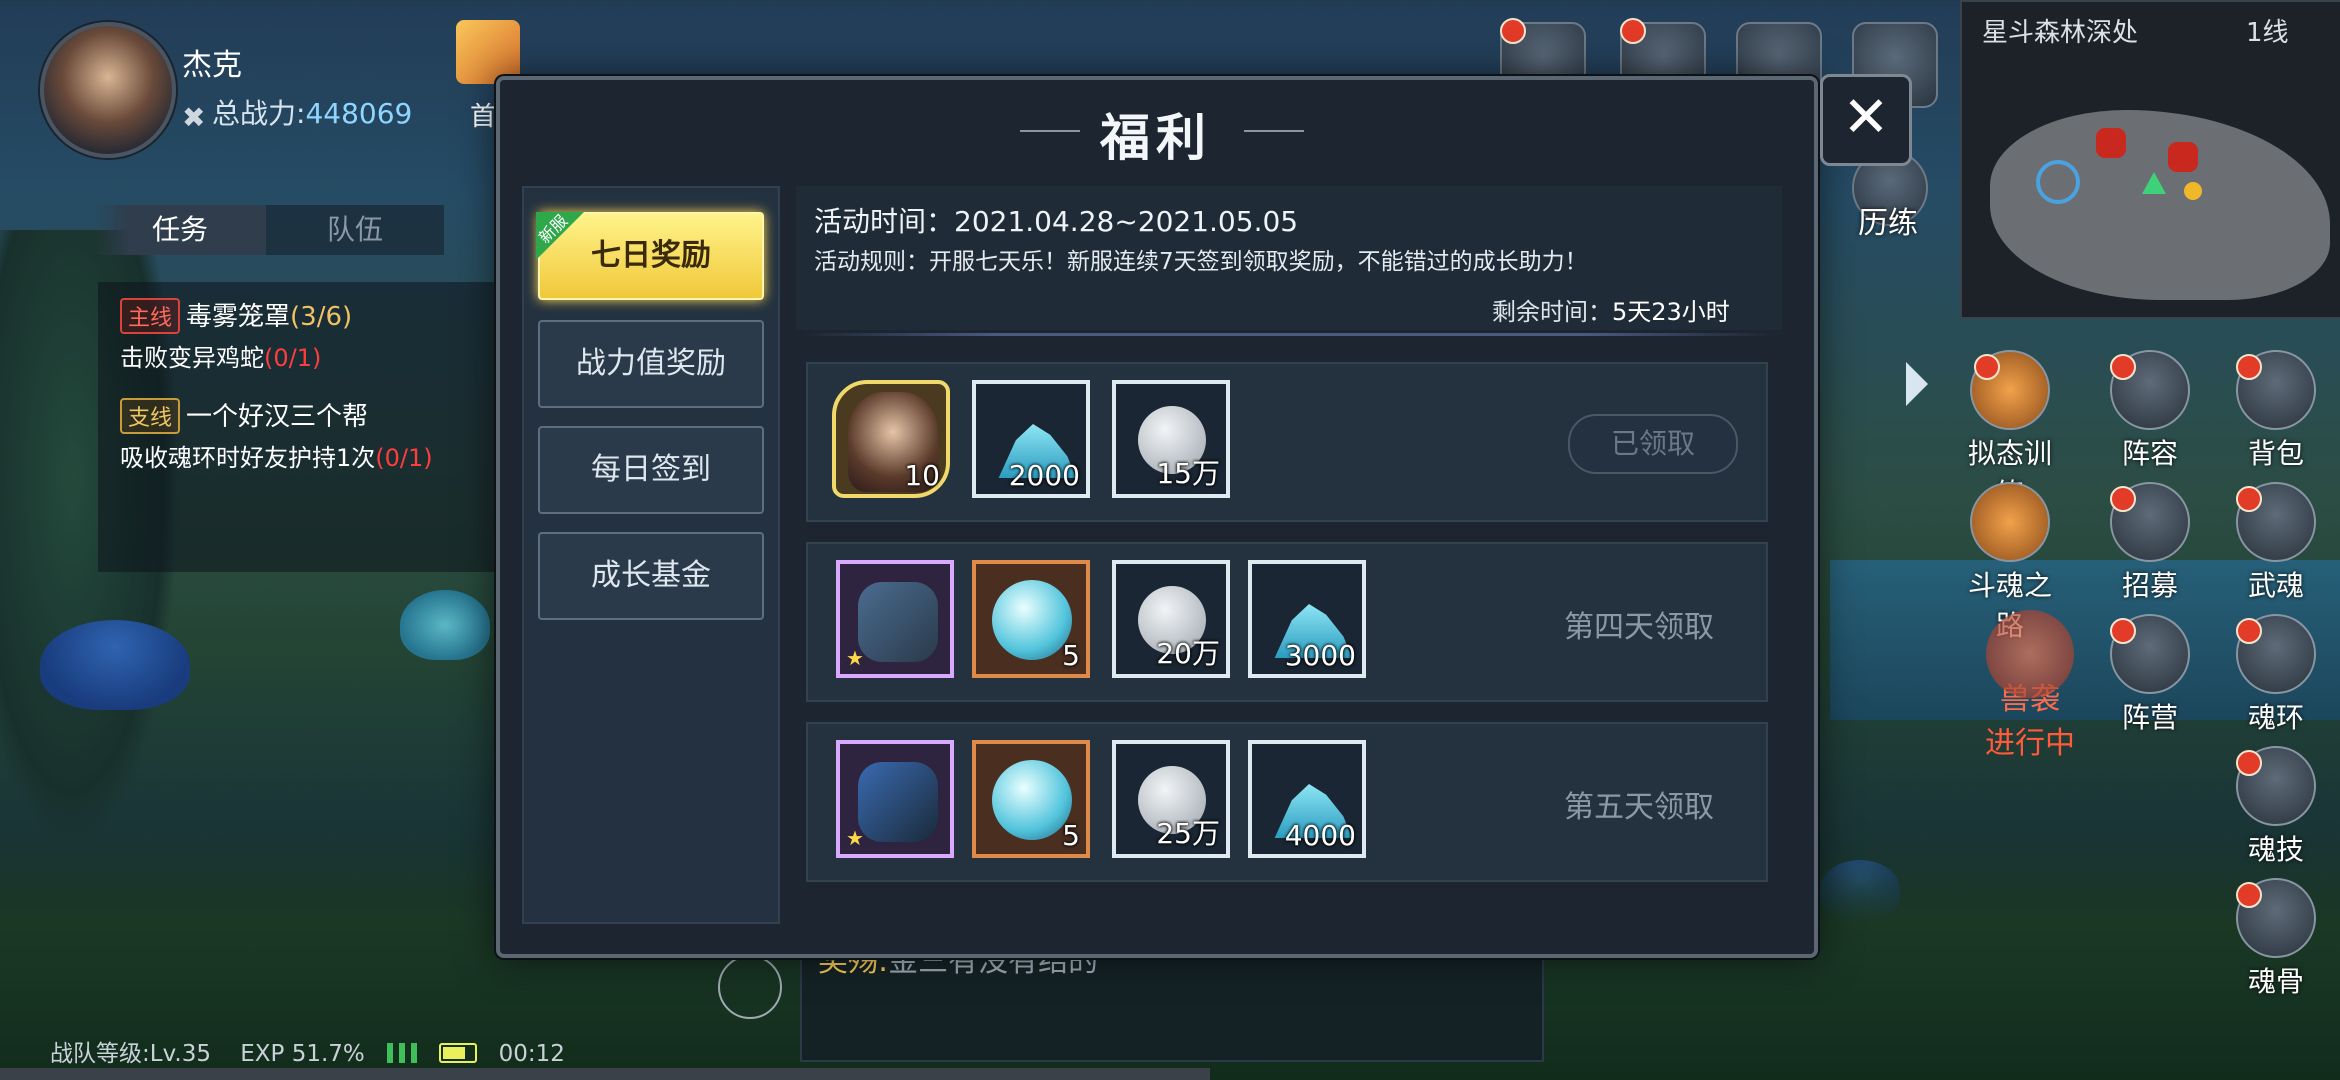  What do you see at coordinates (2030, 654) in the screenshot?
I see `beast-raid-icon` at bounding box center [2030, 654].